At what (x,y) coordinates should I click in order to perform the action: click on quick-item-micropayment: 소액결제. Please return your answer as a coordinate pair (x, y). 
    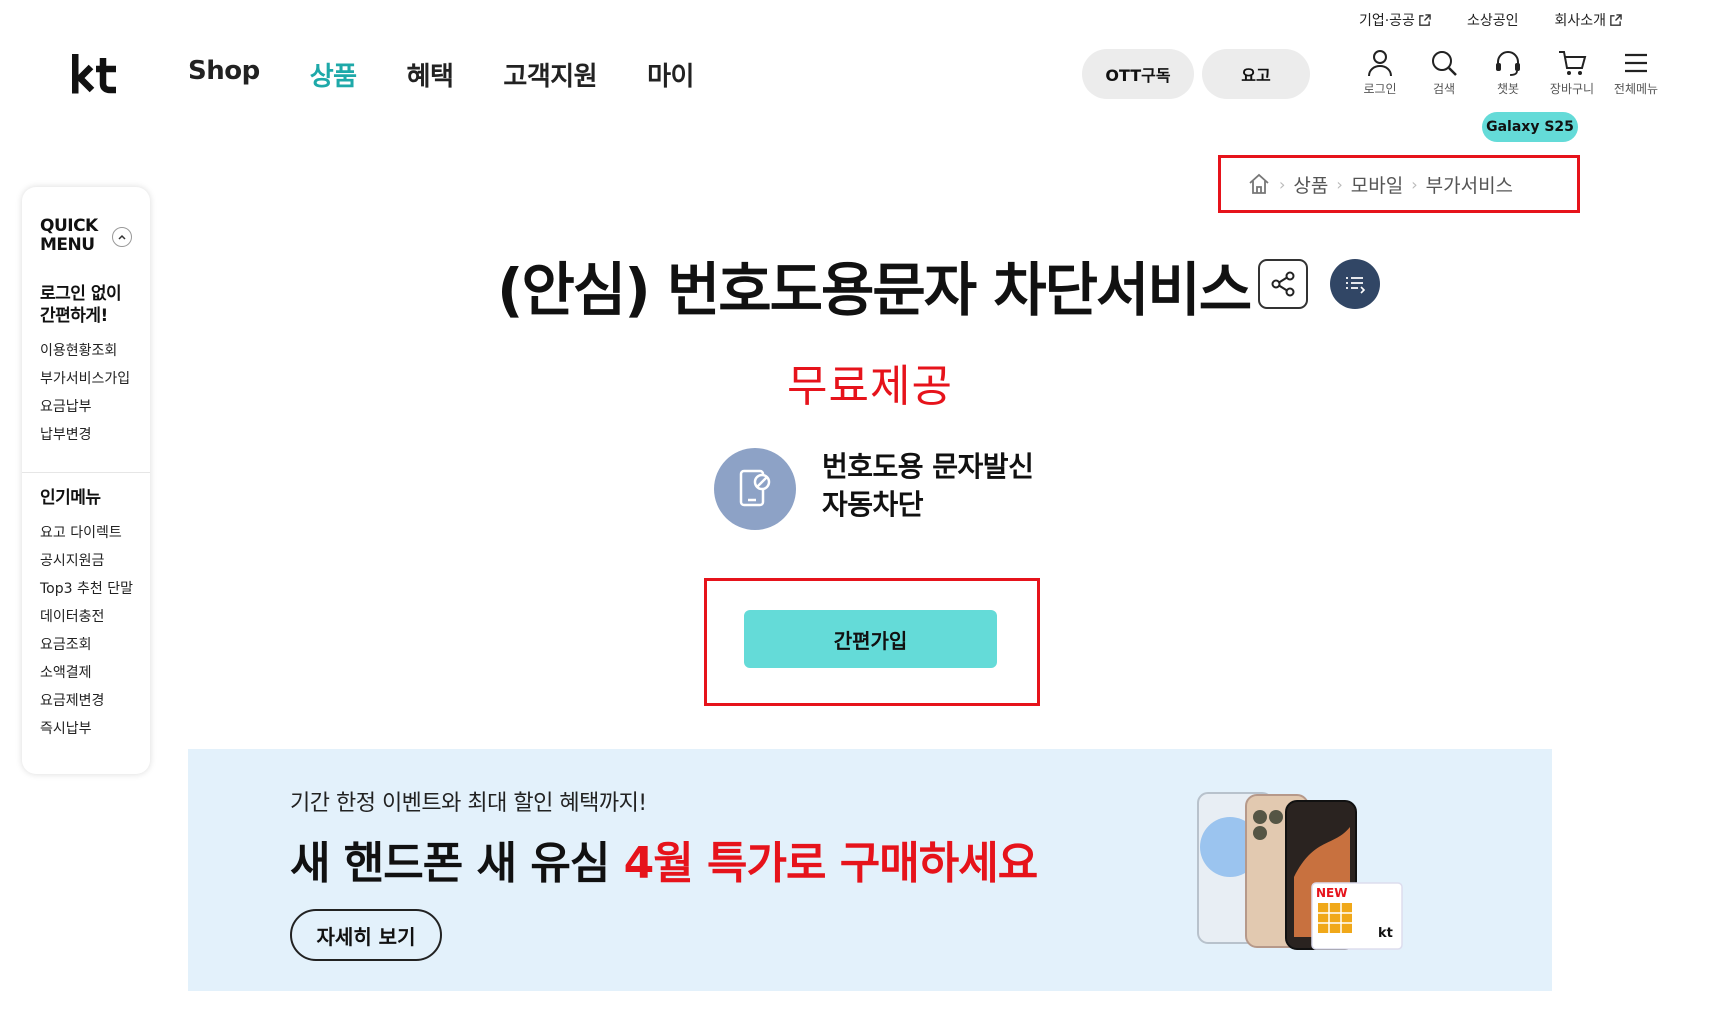
    Looking at the image, I should click on (86, 673).